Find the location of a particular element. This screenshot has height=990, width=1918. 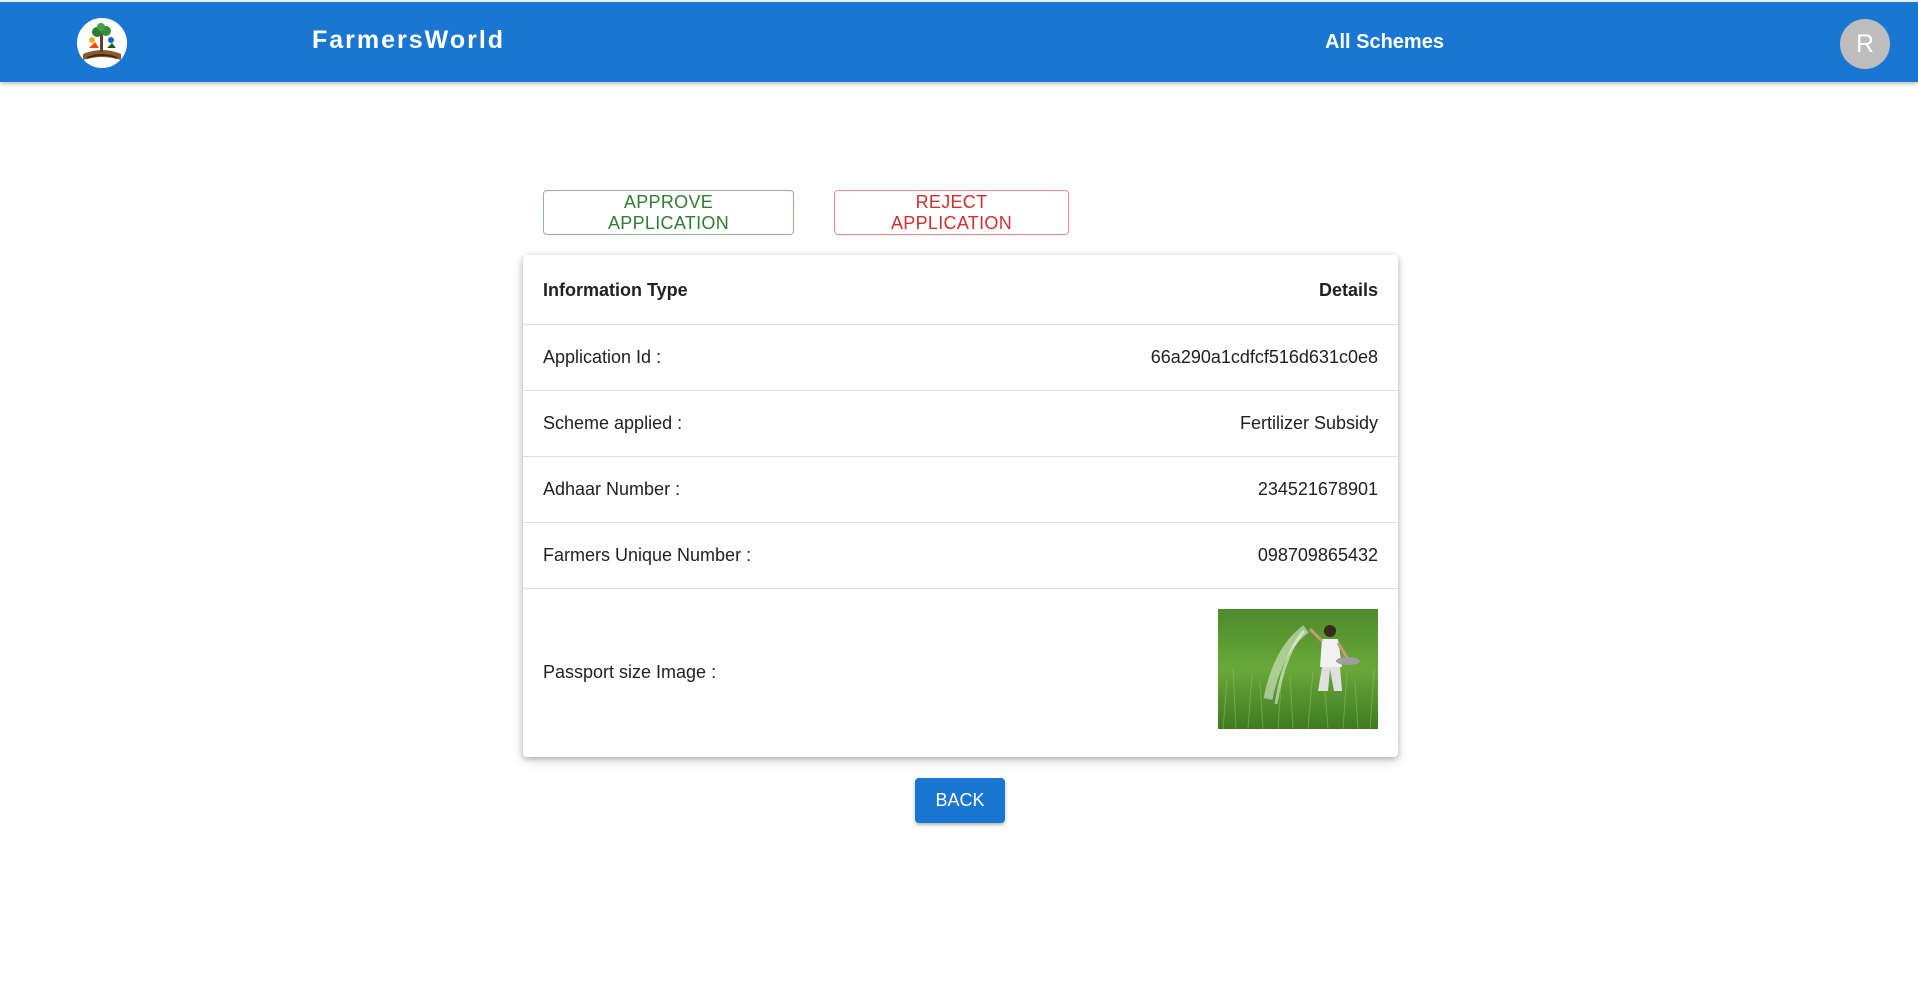

row-value: 234521678901 is located at coordinates (1317, 489).